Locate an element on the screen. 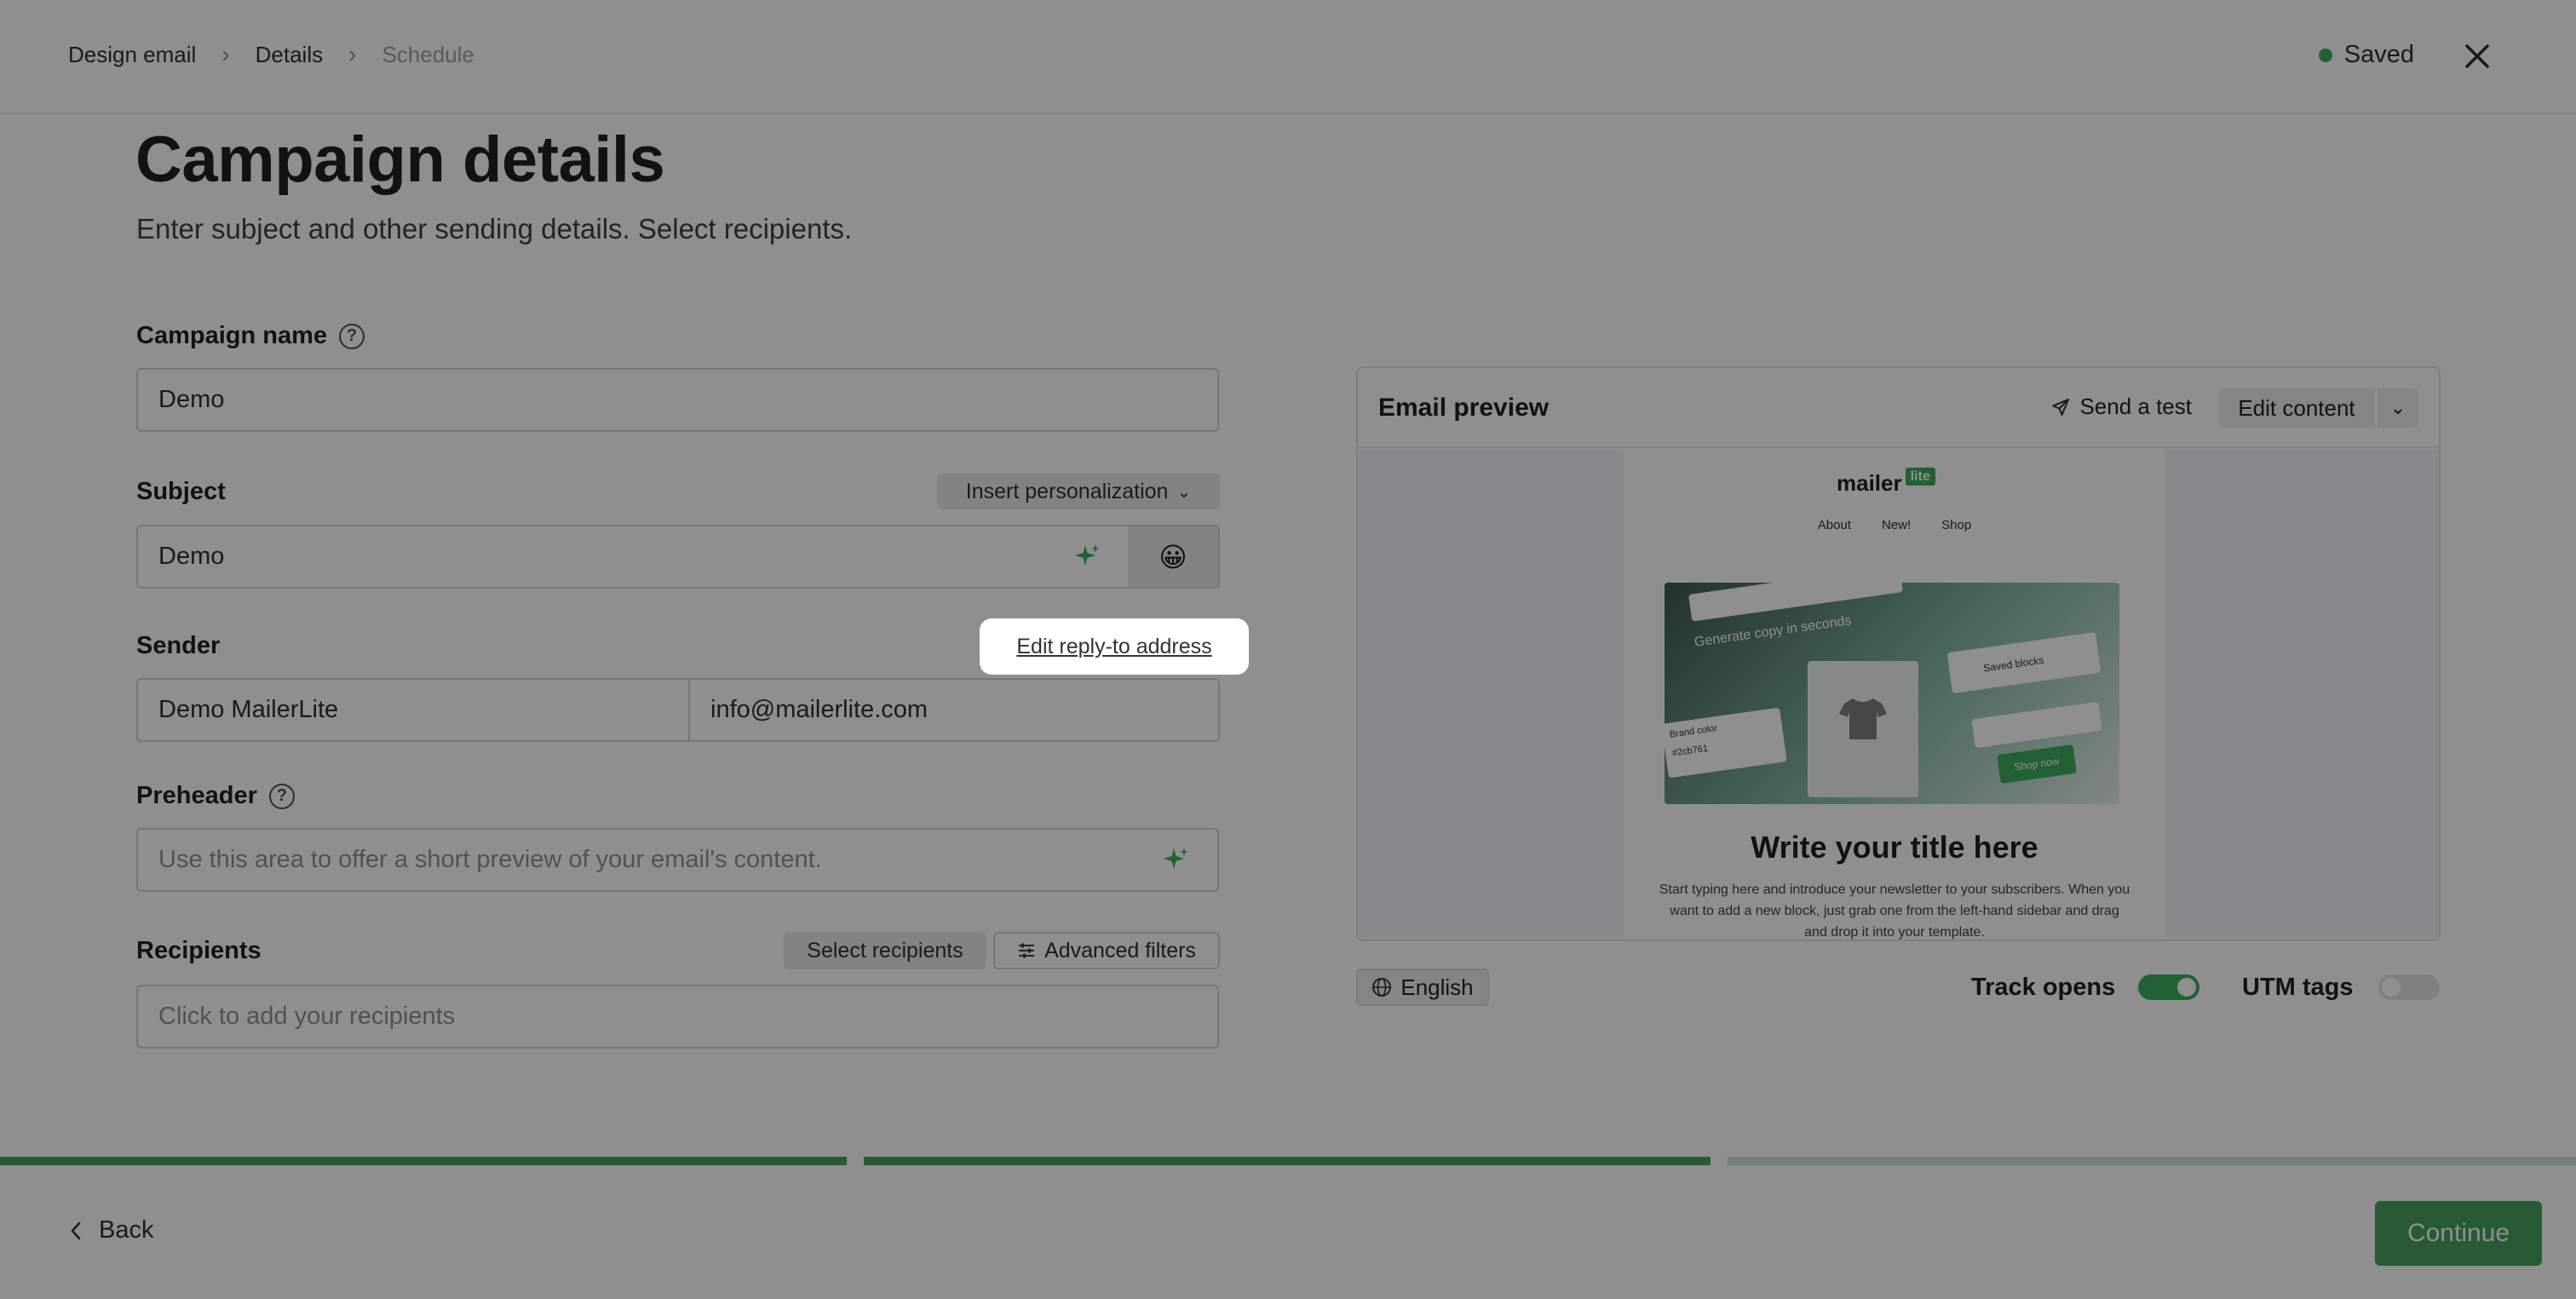 The height and width of the screenshot is (1299, 2576). hero-caption: Generate copy in seconds is located at coordinates (1773, 631).